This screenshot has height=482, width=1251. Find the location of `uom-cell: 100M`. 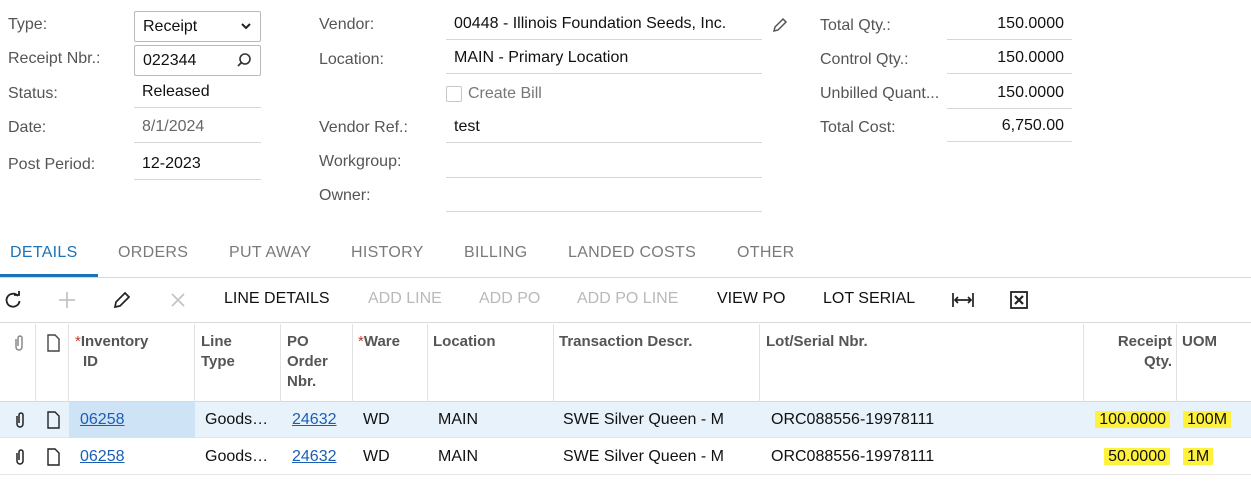

uom-cell: 100M is located at coordinates (1207, 420).